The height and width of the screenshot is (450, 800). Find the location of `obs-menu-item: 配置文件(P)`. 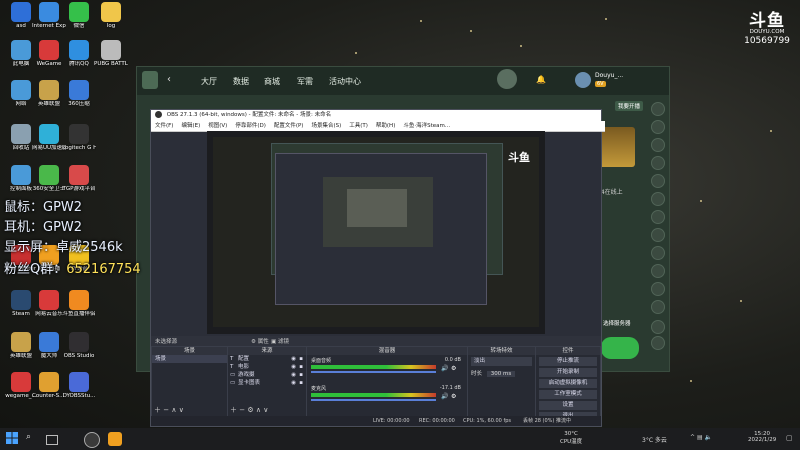

obs-menu-item: 配置文件(P) is located at coordinates (289, 126).